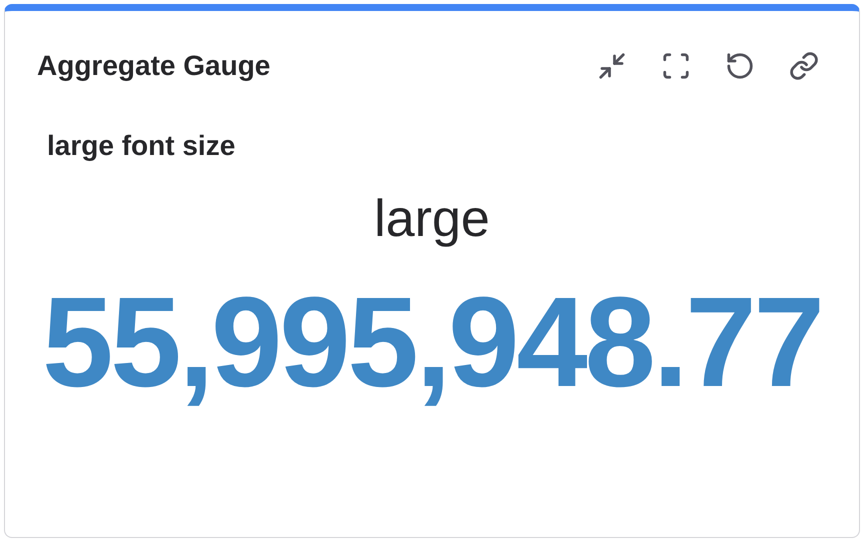  I want to click on link-icon, so click(804, 66).